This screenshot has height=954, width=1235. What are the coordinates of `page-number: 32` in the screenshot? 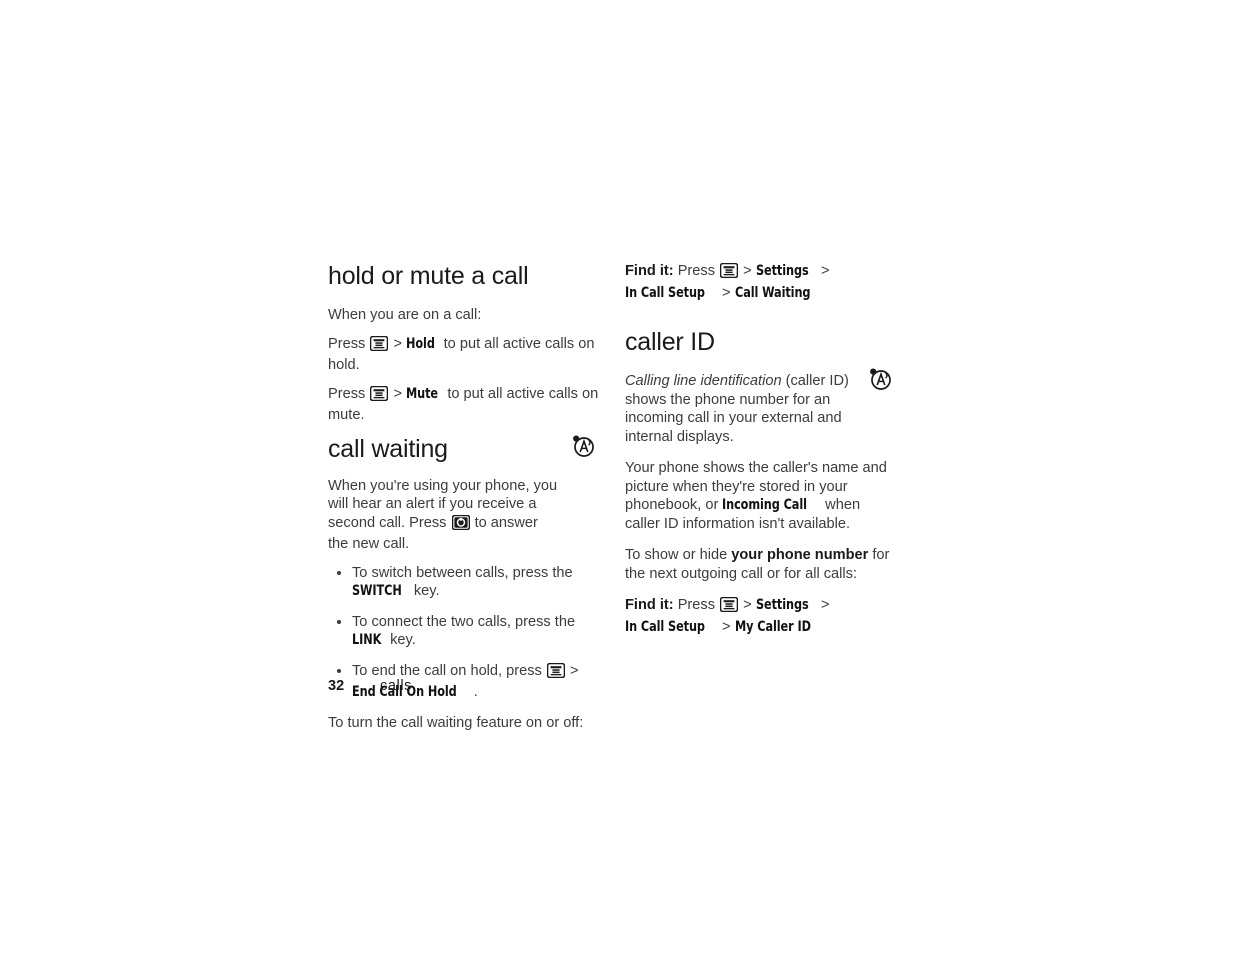 It's located at (336, 686).